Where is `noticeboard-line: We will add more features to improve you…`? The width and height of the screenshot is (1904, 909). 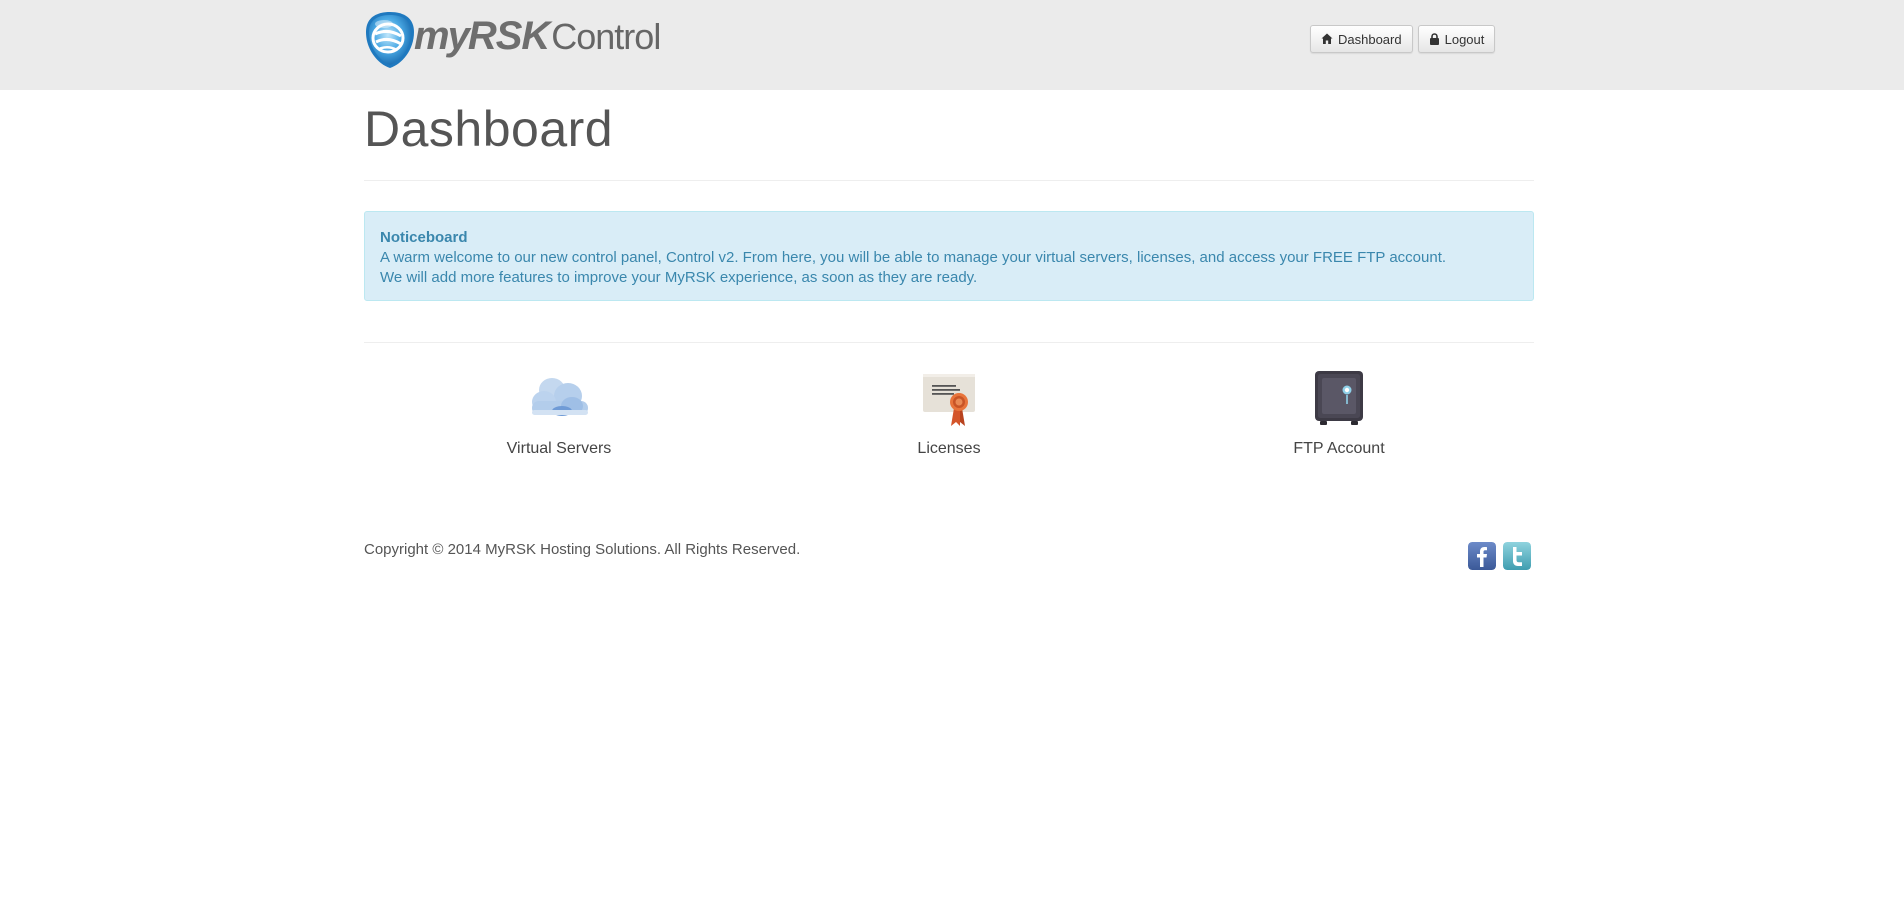
noticeboard-line: We will add more features to improve you… is located at coordinates (679, 277).